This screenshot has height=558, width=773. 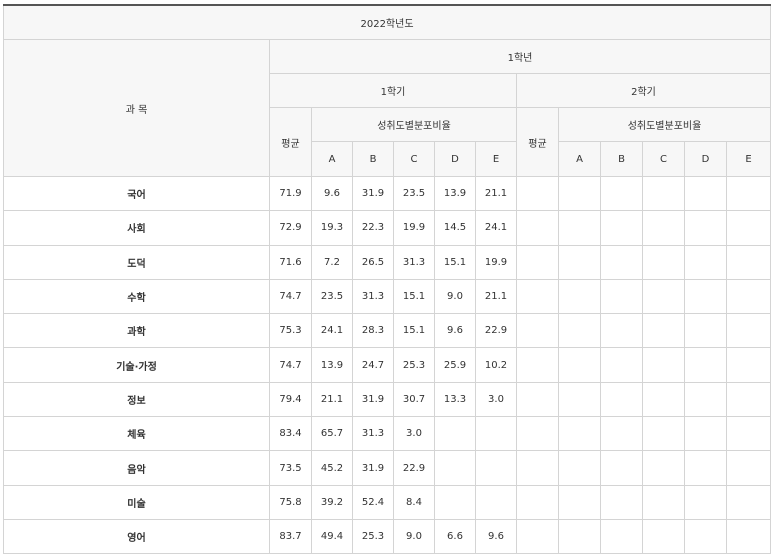 I want to click on semester-1-level-a-cell: 13.9, so click(x=332, y=365).